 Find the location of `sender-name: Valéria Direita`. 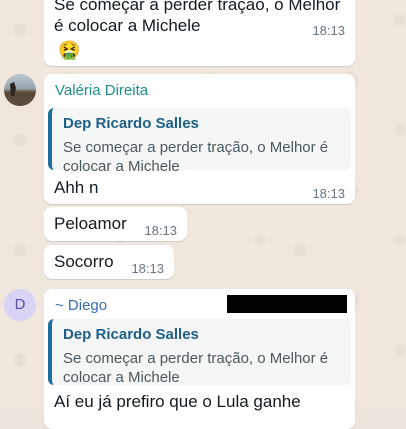

sender-name: Valéria Direita is located at coordinates (101, 90).